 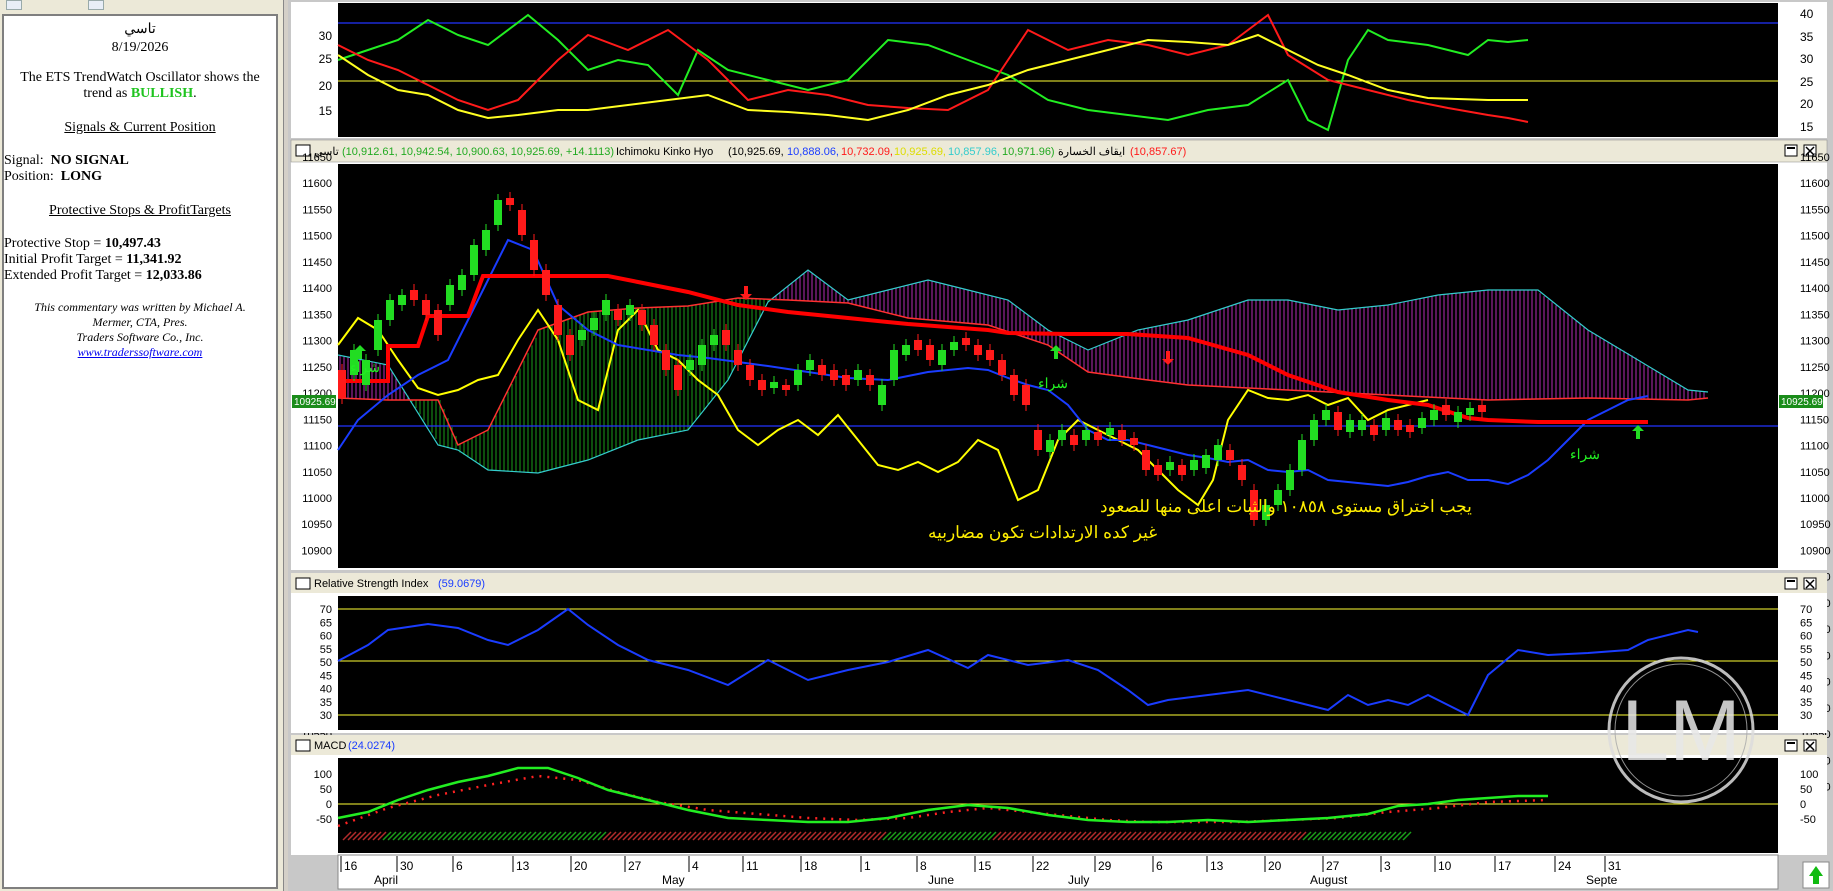 I want to click on rsi-title: Relative Strength Index, so click(x=371, y=584).